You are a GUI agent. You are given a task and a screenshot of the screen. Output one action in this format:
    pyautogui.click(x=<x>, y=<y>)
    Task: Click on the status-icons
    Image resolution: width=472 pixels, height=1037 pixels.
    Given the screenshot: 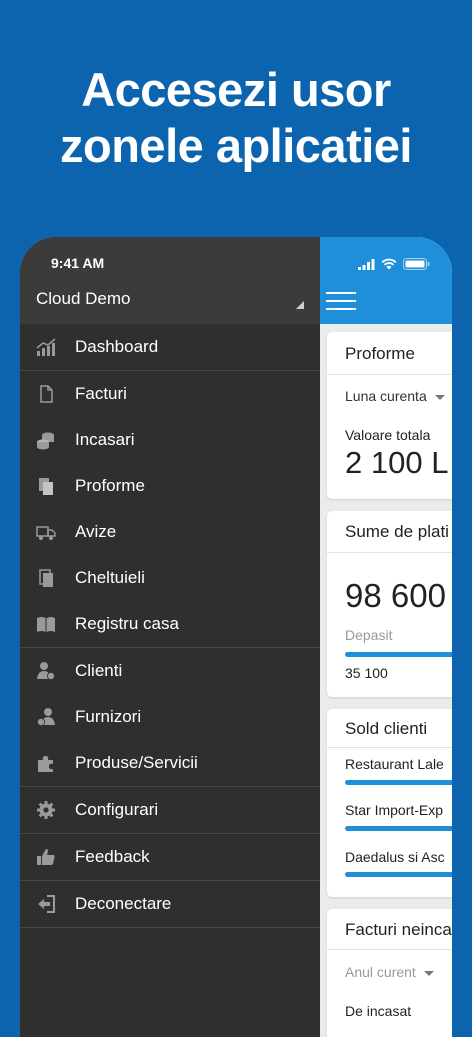 What is the action you would take?
    pyautogui.click(x=394, y=264)
    